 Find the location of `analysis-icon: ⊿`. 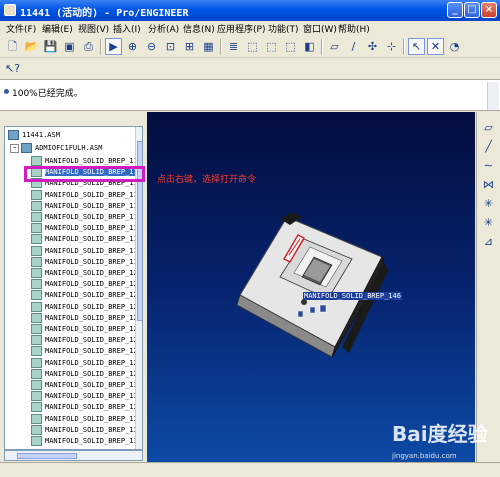

analysis-icon: ⊿ is located at coordinates (488, 242).